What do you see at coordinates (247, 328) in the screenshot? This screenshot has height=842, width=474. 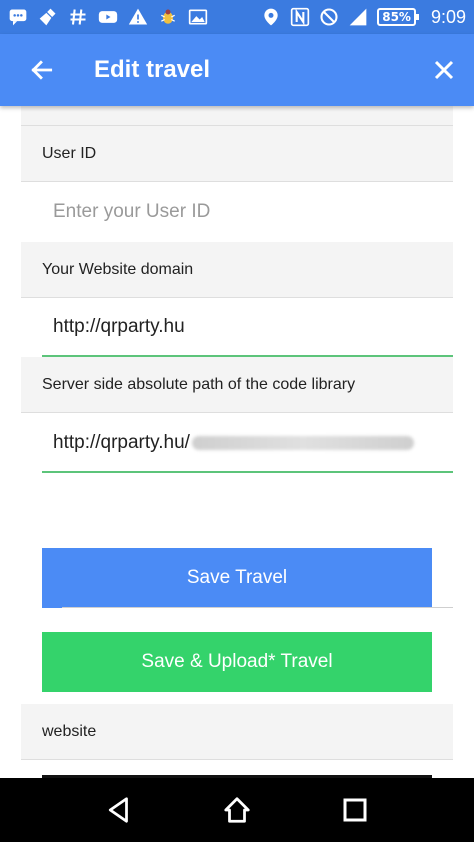 I see `website-domain-input: http://qrparty.hu` at bounding box center [247, 328].